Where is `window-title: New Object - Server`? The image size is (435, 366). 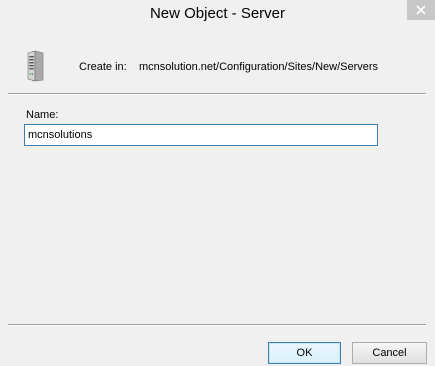
window-title: New Object - Server is located at coordinates (217, 13).